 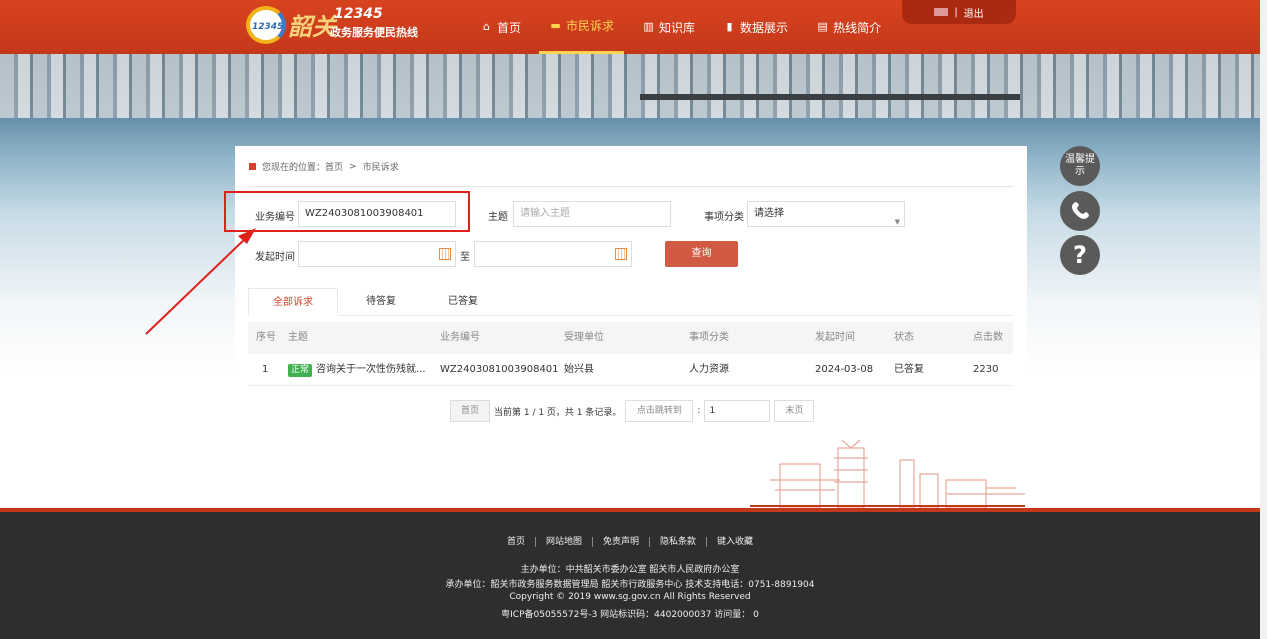 What do you see at coordinates (830, 97) in the screenshot?
I see `bridge-image` at bounding box center [830, 97].